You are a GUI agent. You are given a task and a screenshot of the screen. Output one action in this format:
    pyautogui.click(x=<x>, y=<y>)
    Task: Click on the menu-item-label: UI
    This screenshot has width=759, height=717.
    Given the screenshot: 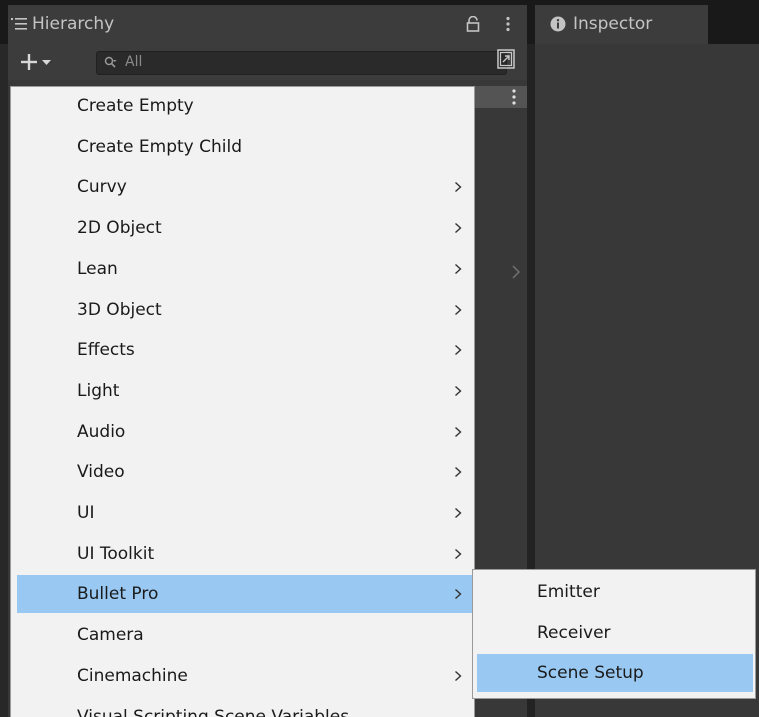 What is the action you would take?
    pyautogui.click(x=86, y=513)
    